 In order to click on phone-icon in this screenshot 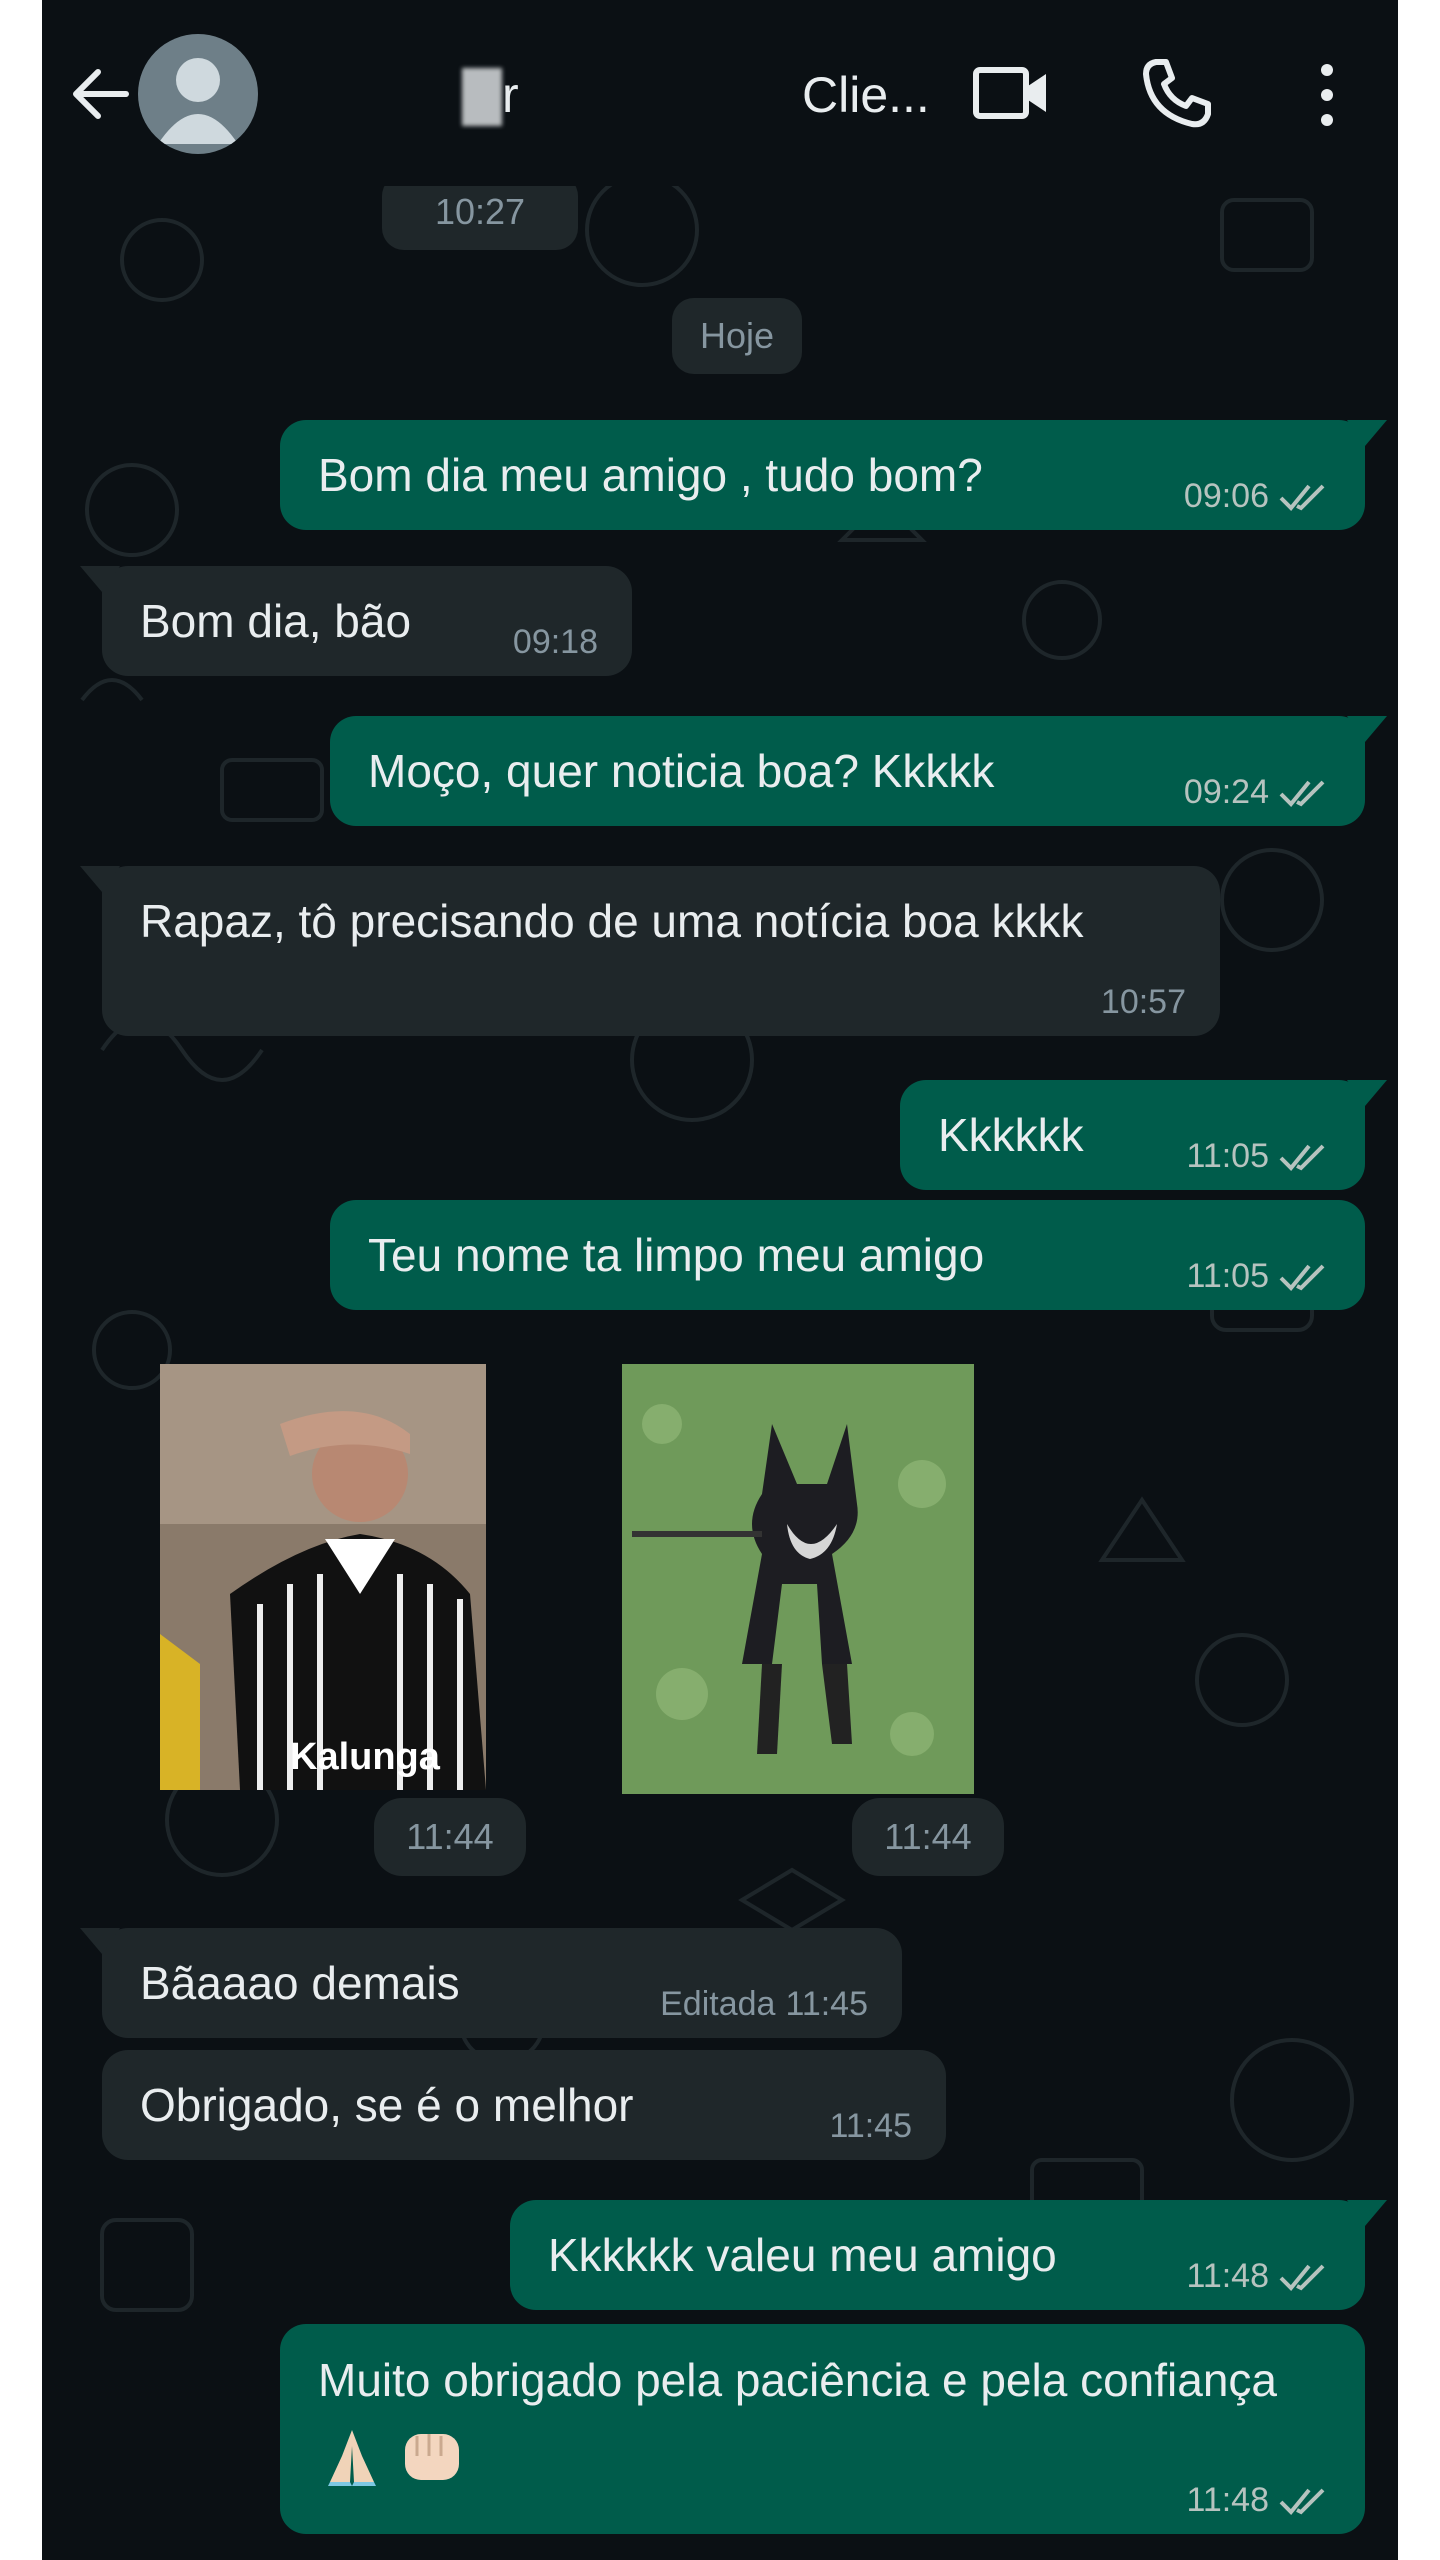, I will do `click(1176, 94)`.